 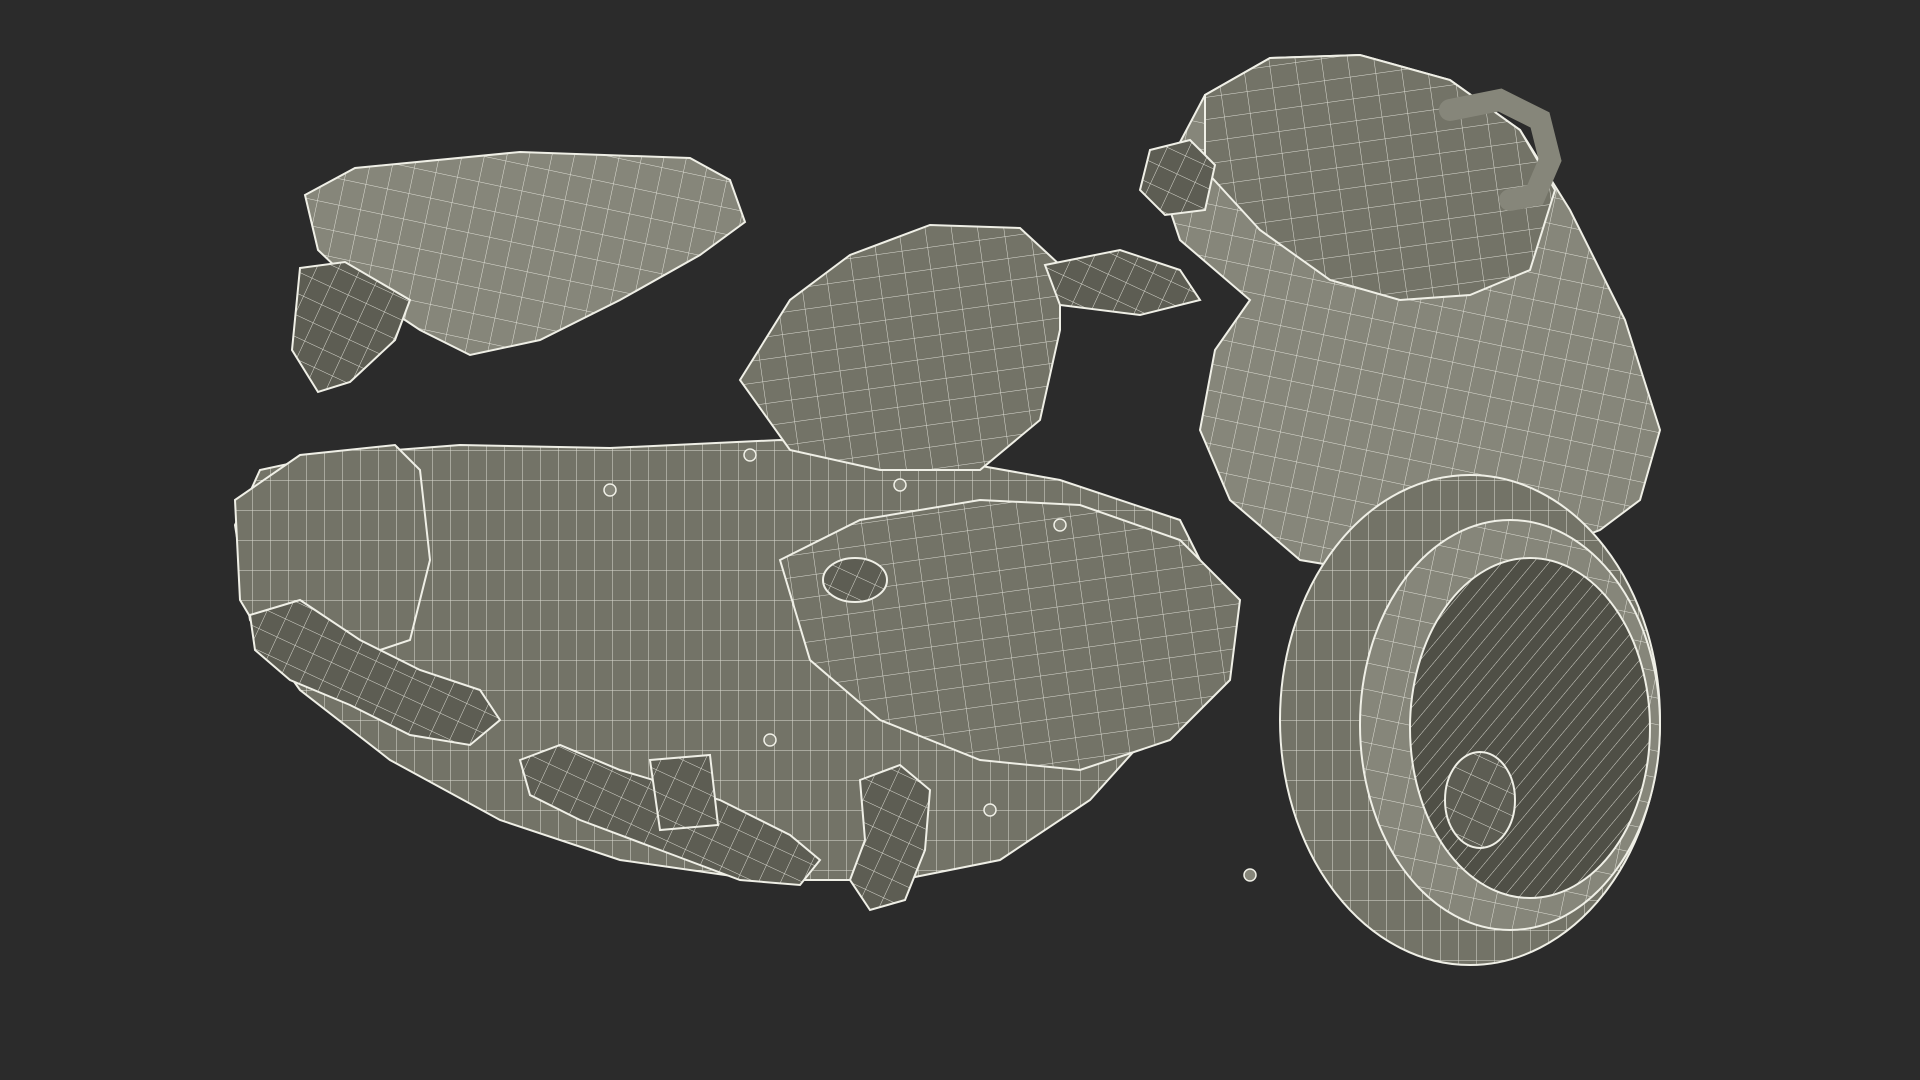 What do you see at coordinates (855, 580) in the screenshot?
I see `fuel-cap` at bounding box center [855, 580].